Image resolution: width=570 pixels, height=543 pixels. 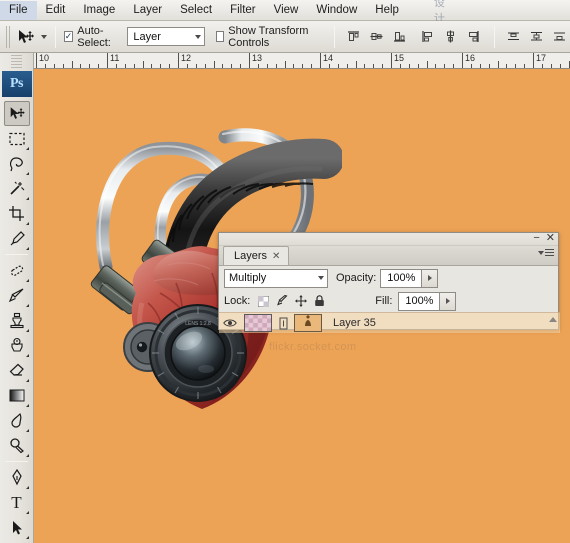 What do you see at coordinates (99, 10) in the screenshot?
I see `menu-image: Image` at bounding box center [99, 10].